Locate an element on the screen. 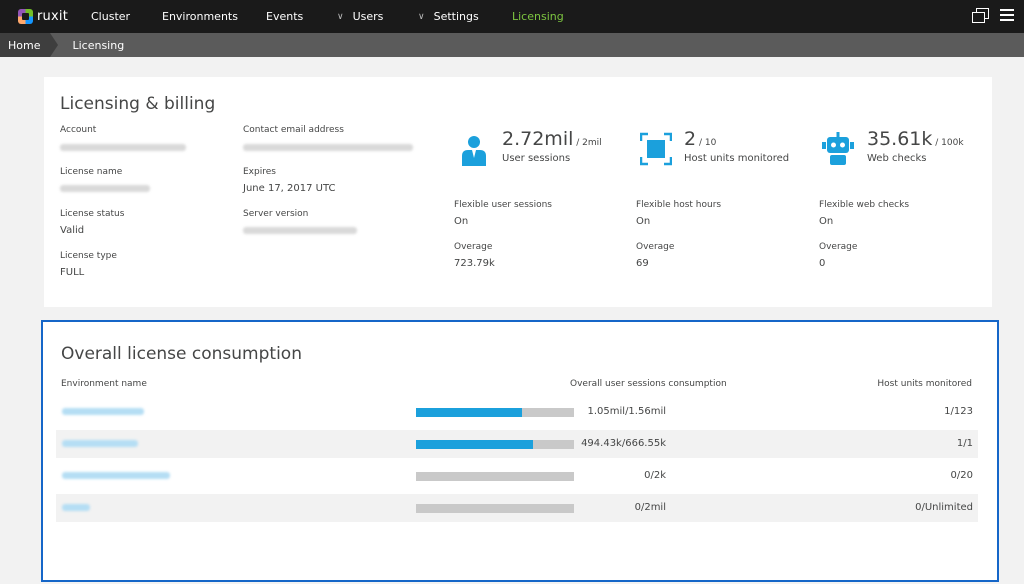  logo-text: ruxit is located at coordinates (52, 16).